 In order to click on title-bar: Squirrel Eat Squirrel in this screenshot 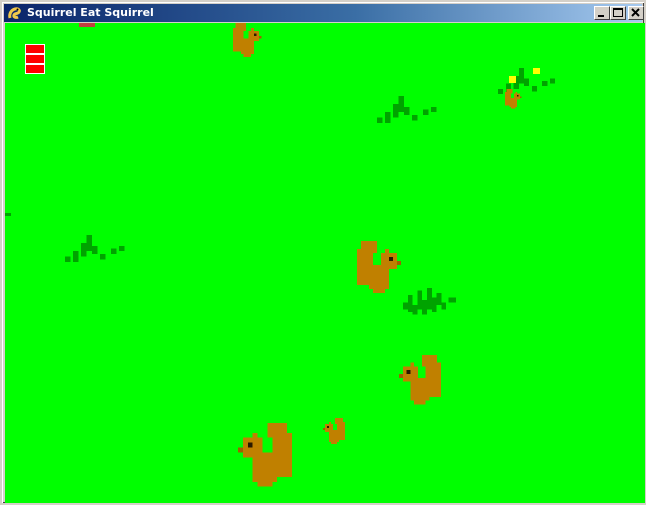, I will do `click(324, 13)`.